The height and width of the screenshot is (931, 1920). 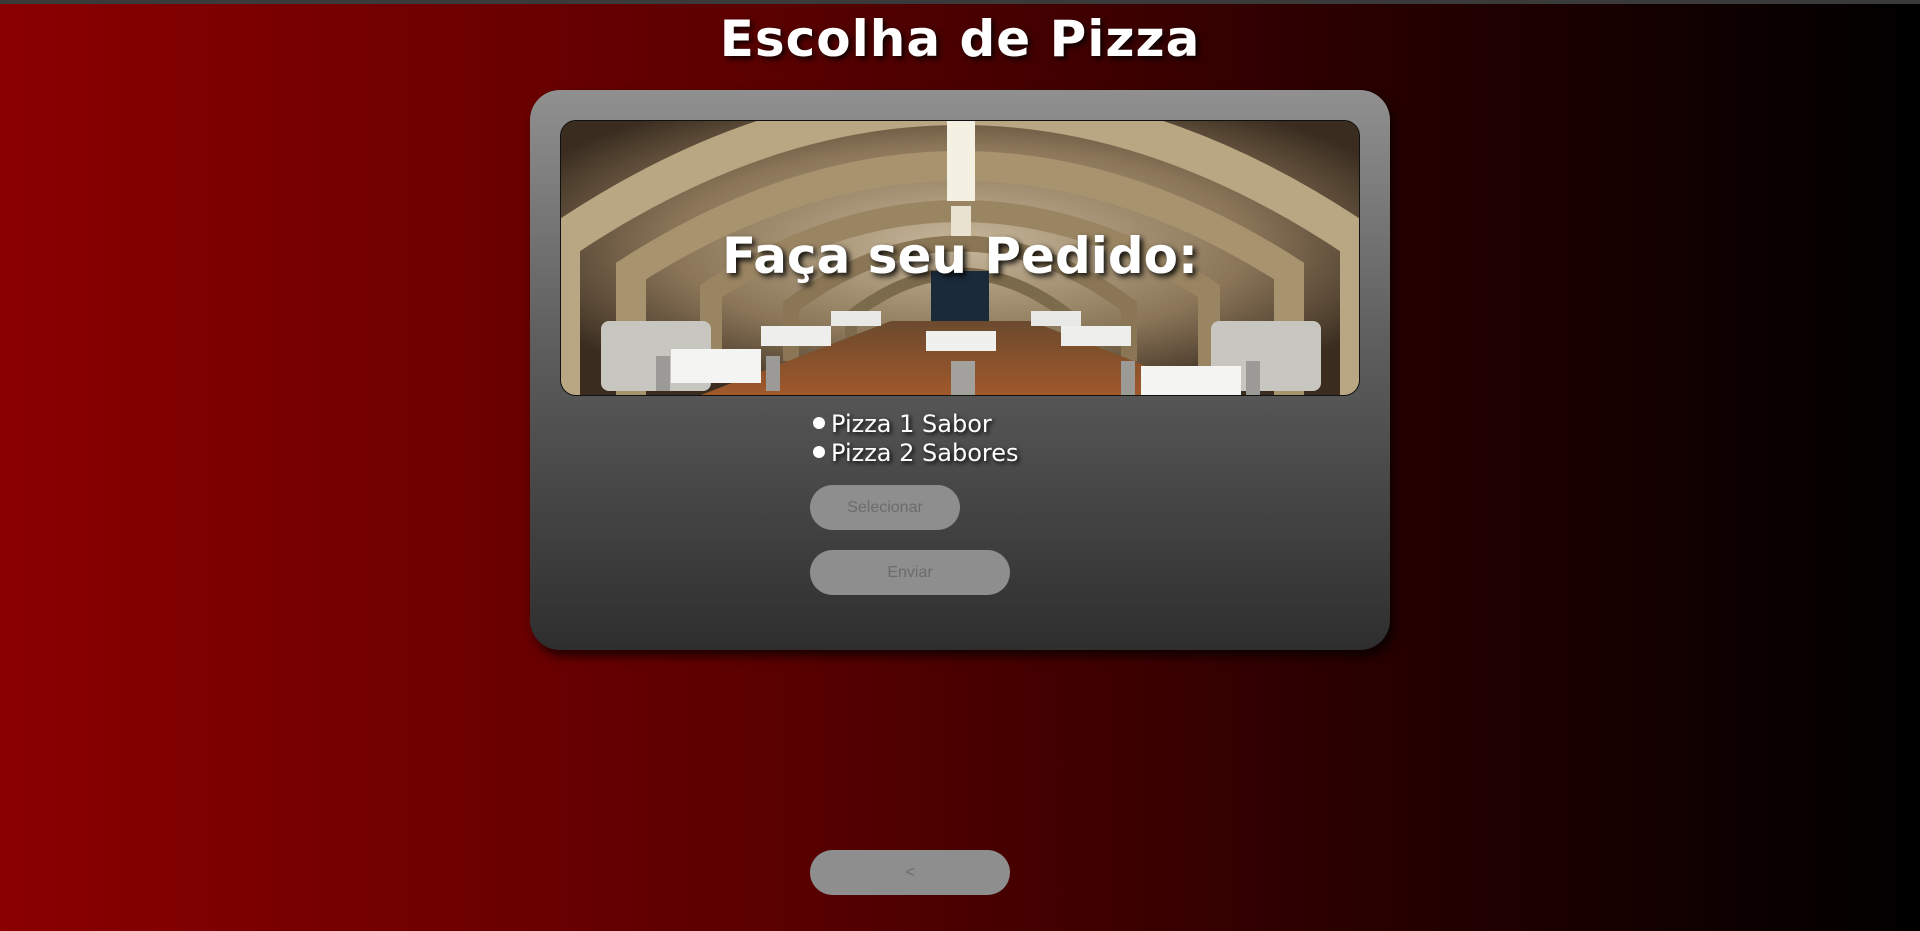 I want to click on option-pizza-2-sabores: Pizza 2 Sabores, so click(x=916, y=453).